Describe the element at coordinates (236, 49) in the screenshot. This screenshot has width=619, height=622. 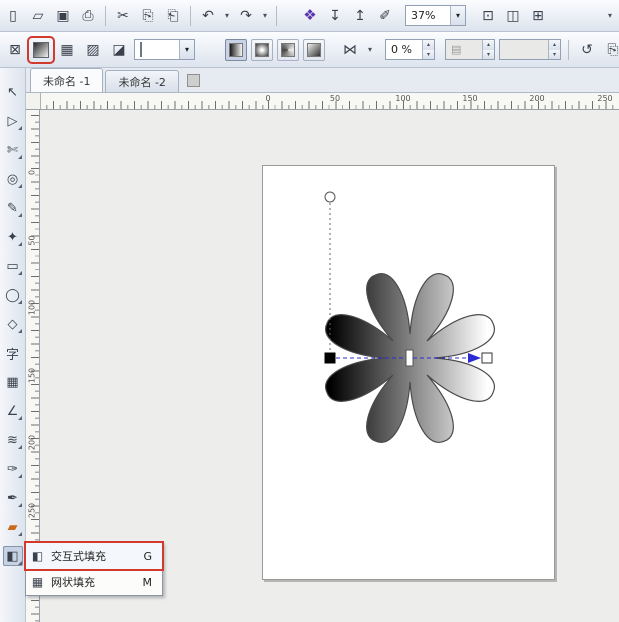
I see `fountain-linear-button` at that location.